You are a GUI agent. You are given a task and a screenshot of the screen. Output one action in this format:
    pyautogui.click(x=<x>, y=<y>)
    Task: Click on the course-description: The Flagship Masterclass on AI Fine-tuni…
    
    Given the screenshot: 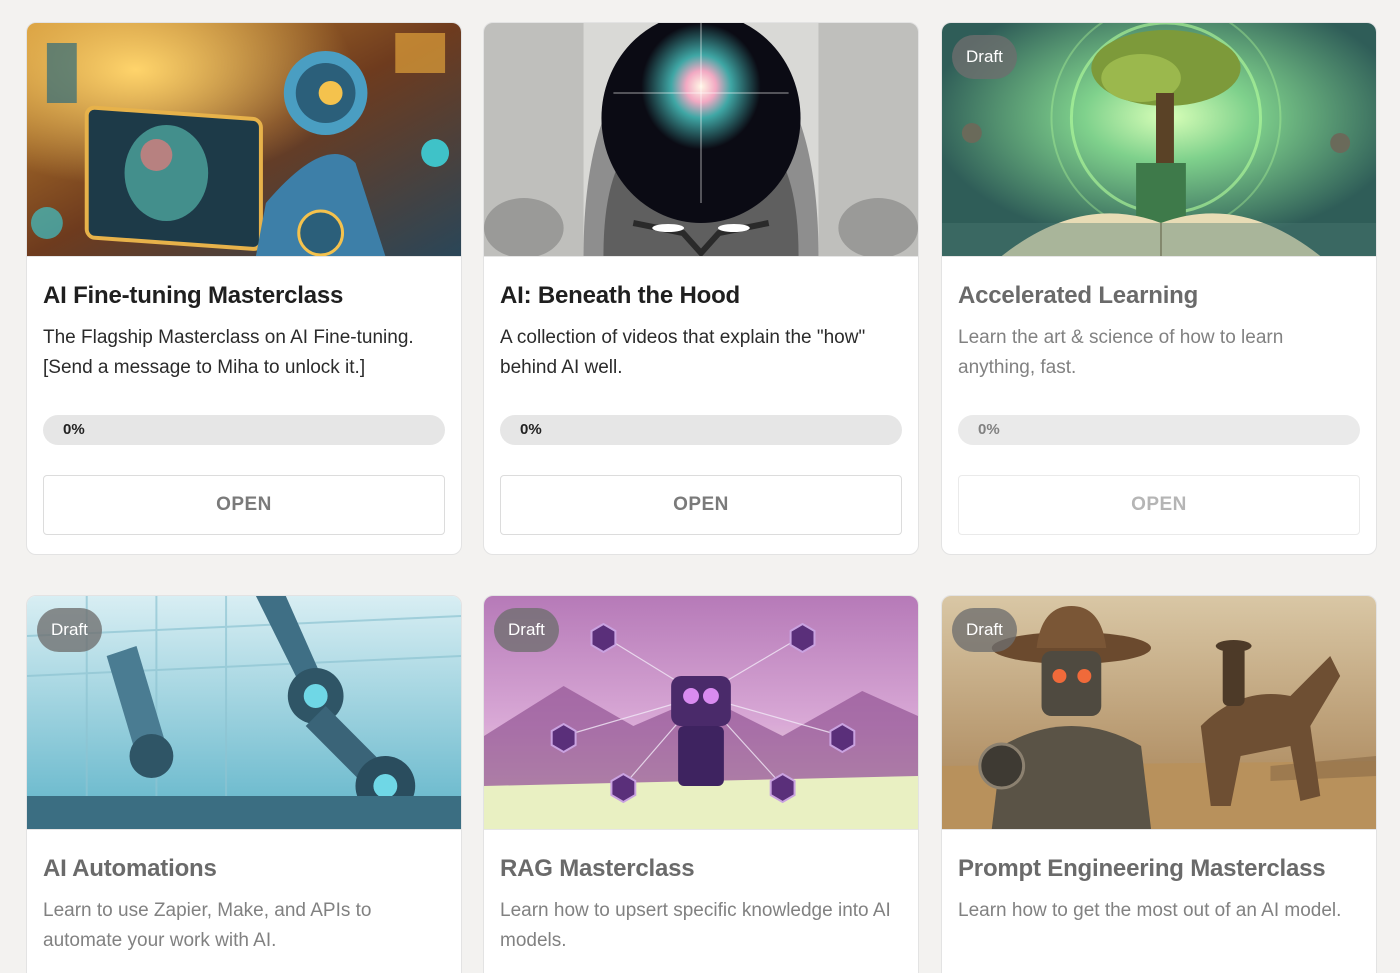 What is the action you would take?
    pyautogui.click(x=228, y=352)
    